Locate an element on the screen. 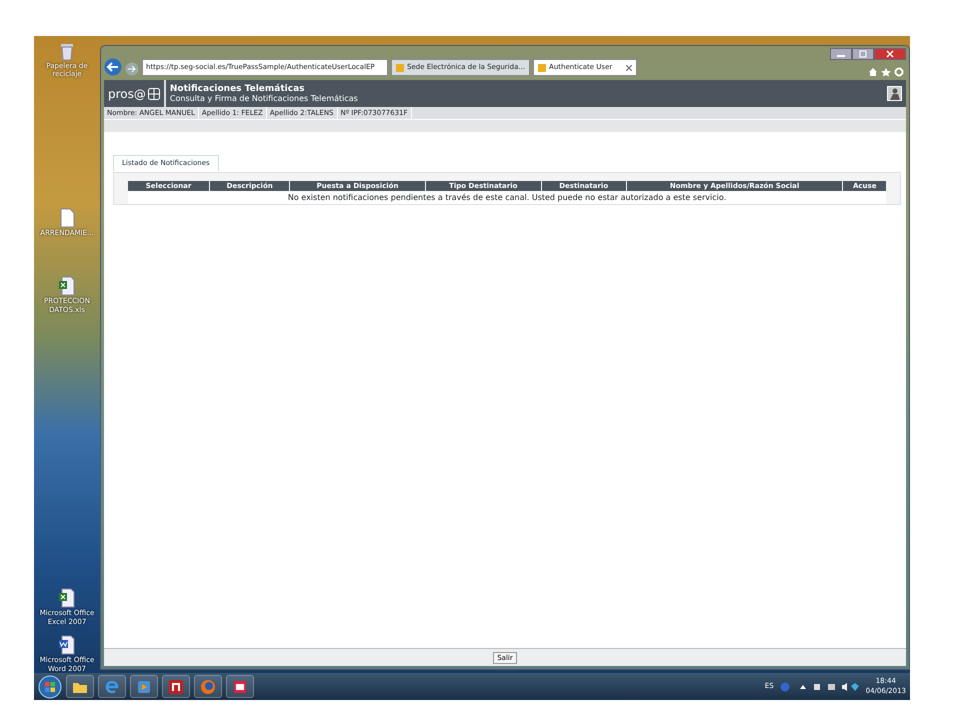  back-button is located at coordinates (113, 67).